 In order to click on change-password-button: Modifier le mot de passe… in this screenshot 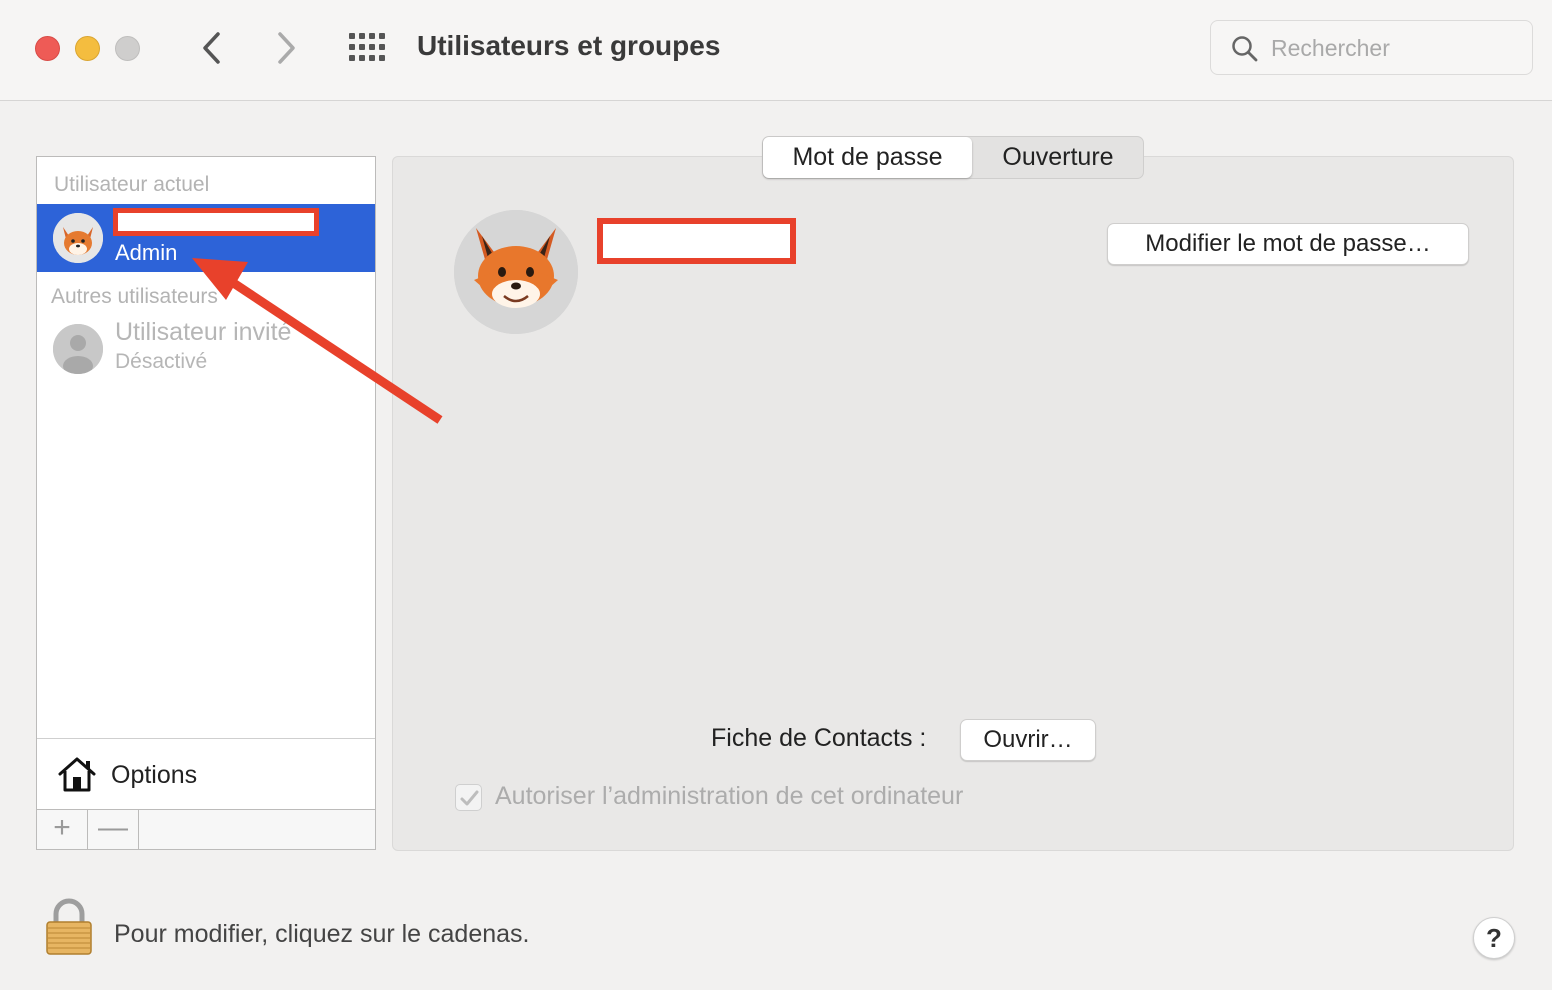, I will do `click(1288, 244)`.